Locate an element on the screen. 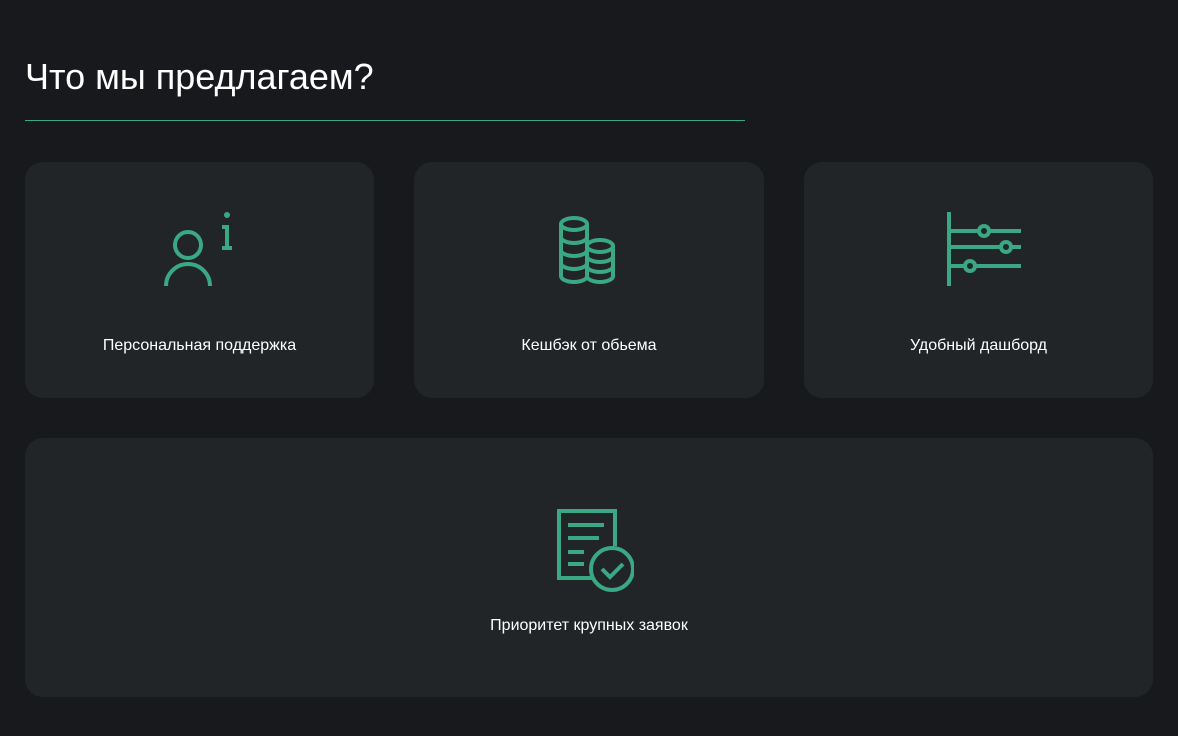 This screenshot has width=1178, height=736. card-personal-support: Персональная поддержка is located at coordinates (199, 280).